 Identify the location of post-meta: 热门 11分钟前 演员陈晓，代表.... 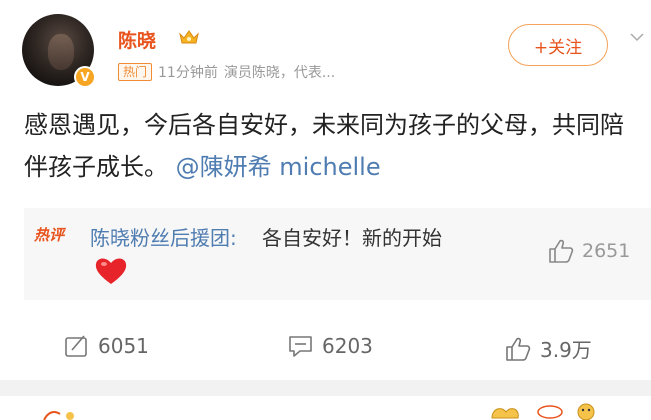
(226, 72).